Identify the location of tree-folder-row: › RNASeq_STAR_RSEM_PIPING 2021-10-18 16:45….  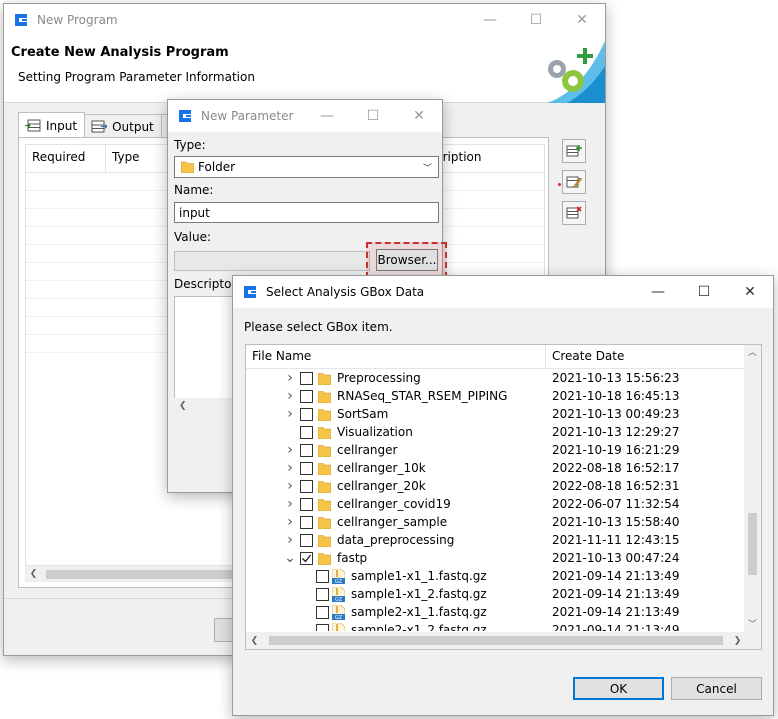
(496, 396).